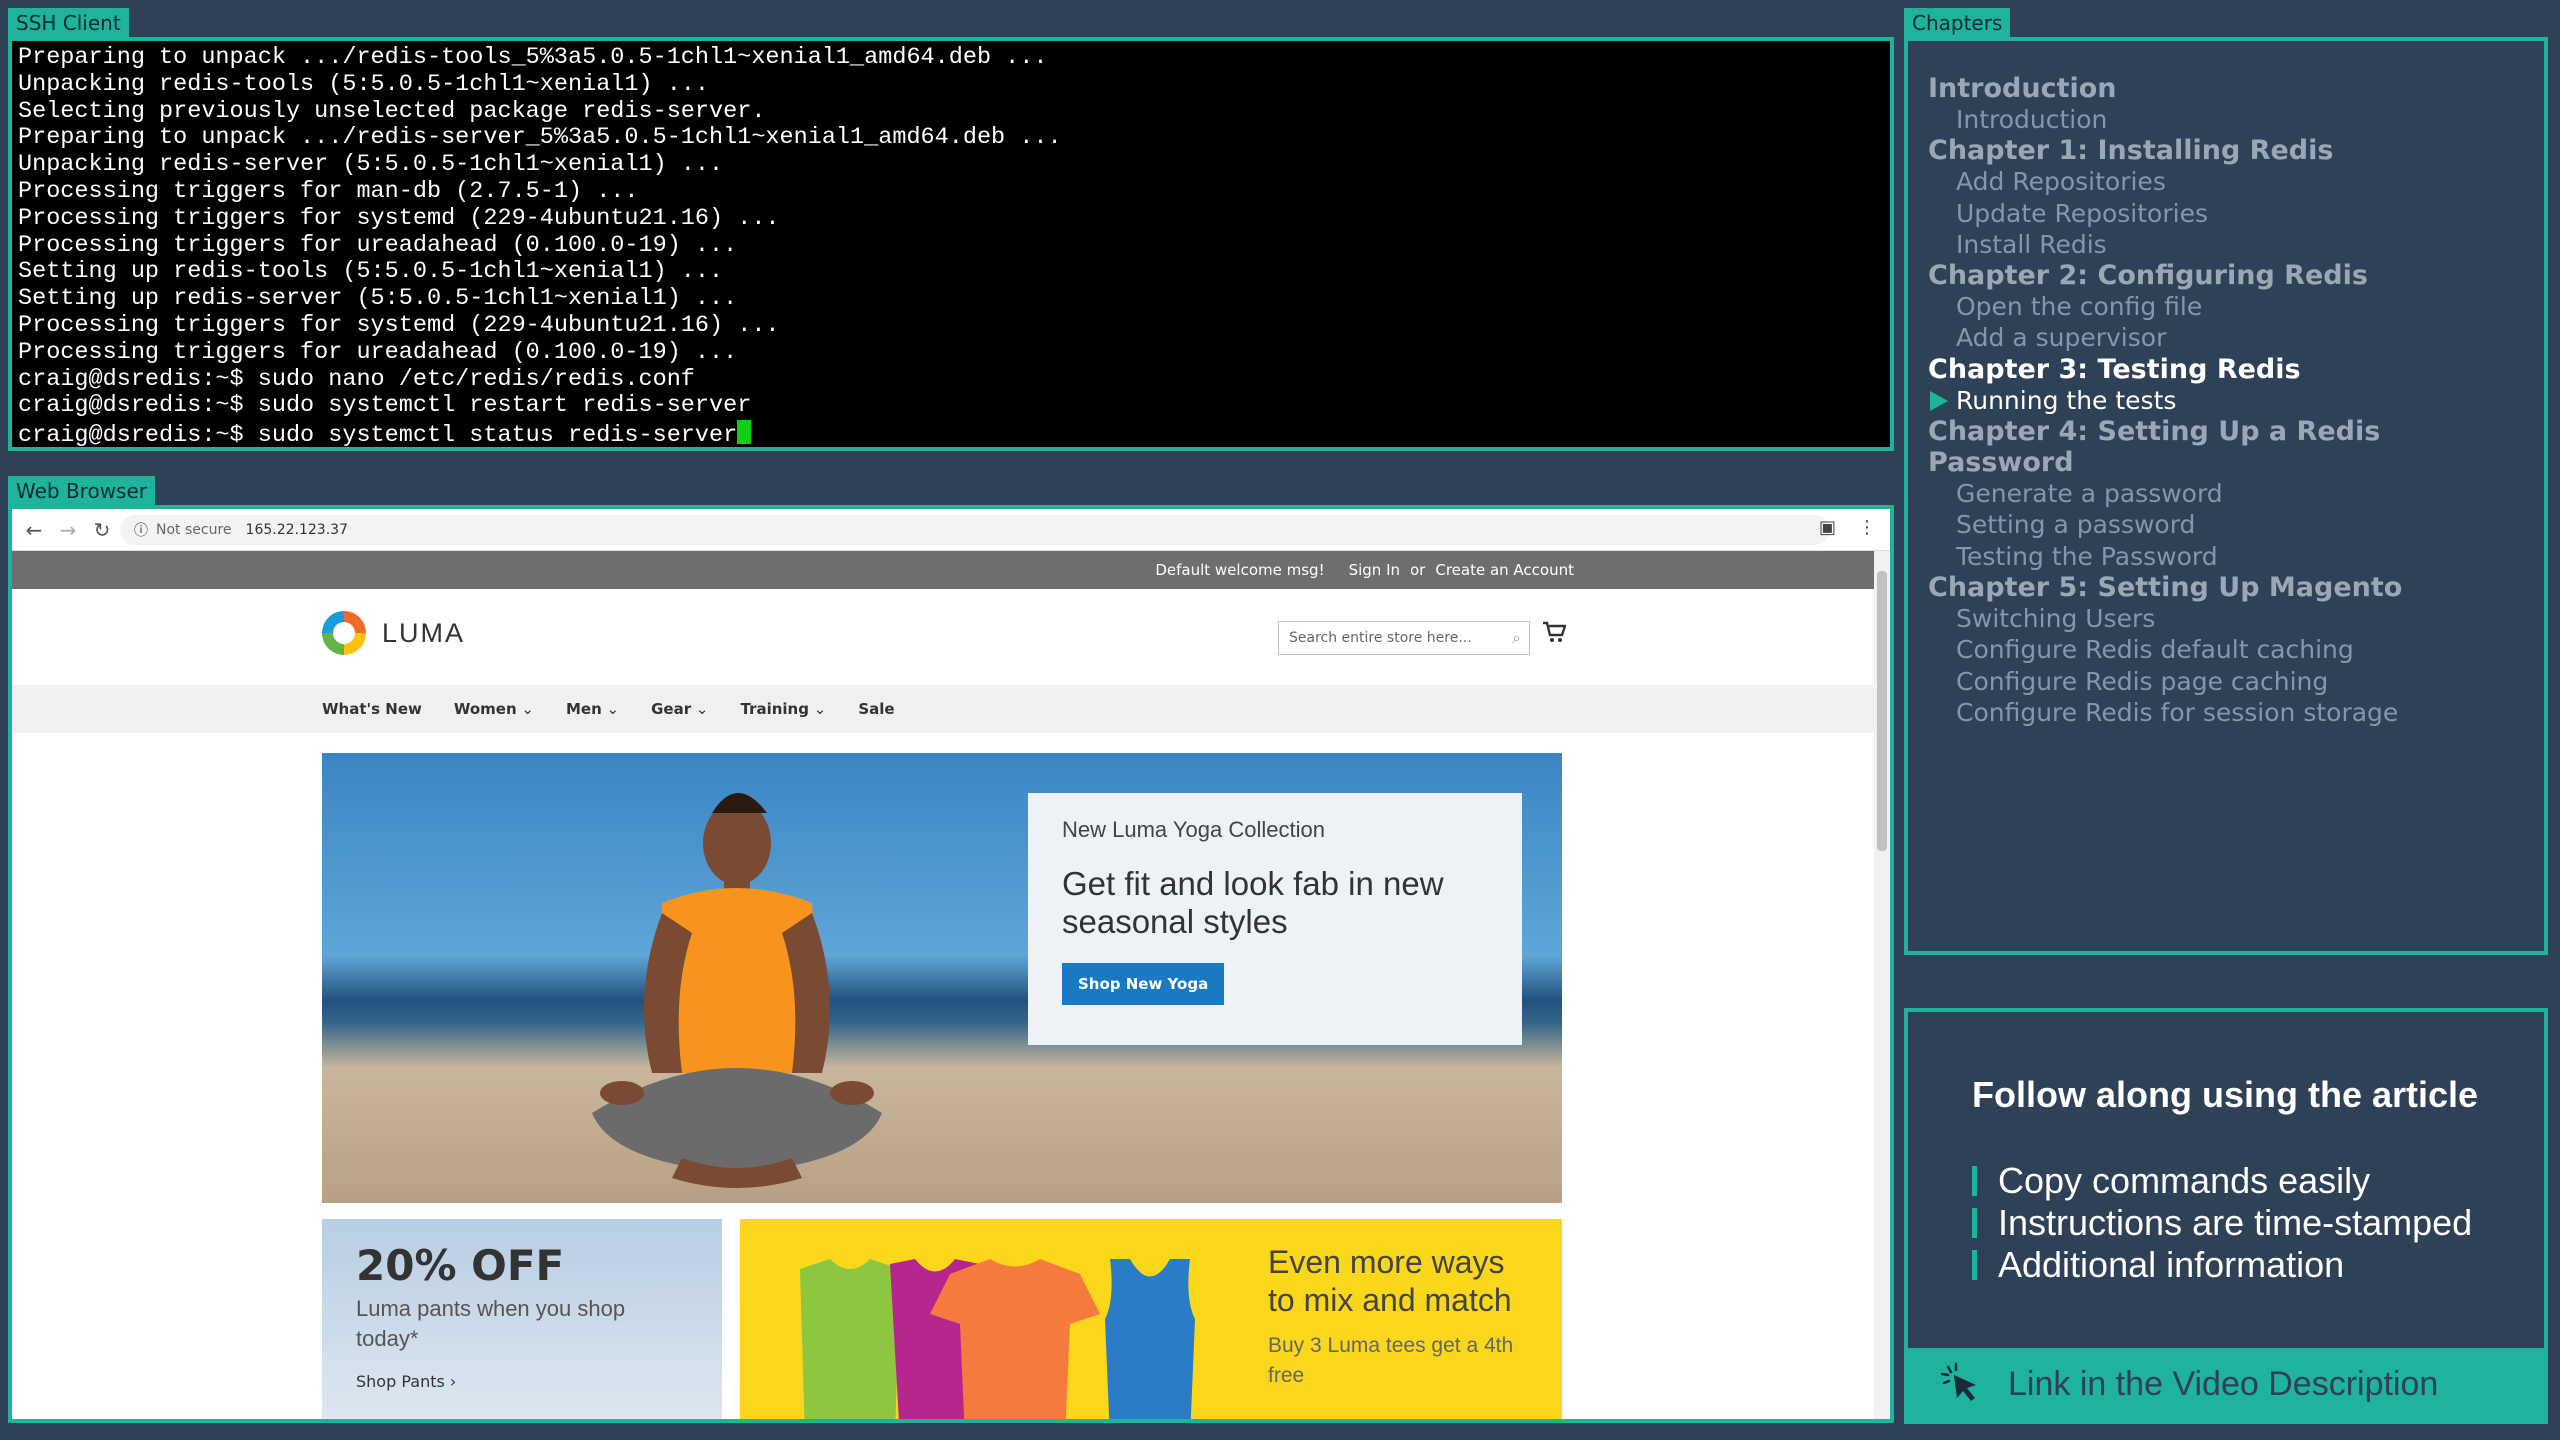 Image resolution: width=2560 pixels, height=1440 pixels. I want to click on chapter-item: Testing the Password, so click(2226, 556).